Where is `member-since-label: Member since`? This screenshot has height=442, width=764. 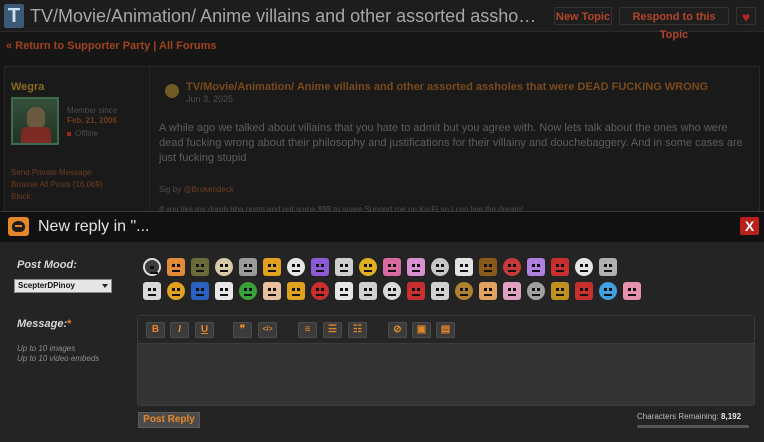
member-since-label: Member since is located at coordinates (92, 110).